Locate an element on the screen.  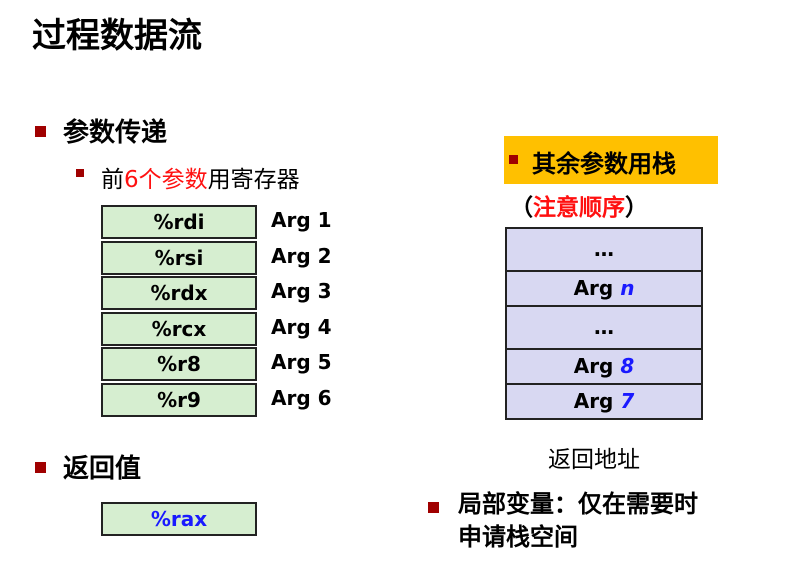
section-return-heading: 返回值 is located at coordinates (102, 469).